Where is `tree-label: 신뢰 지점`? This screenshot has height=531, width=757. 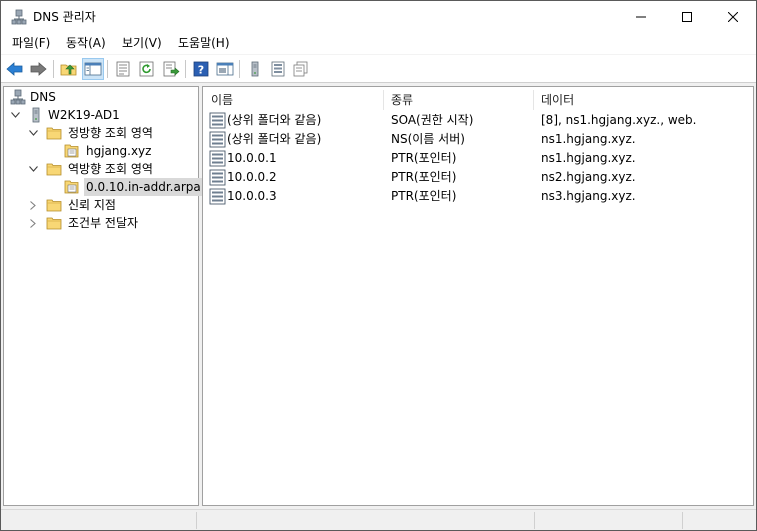 tree-label: 신뢰 지점 is located at coordinates (92, 205).